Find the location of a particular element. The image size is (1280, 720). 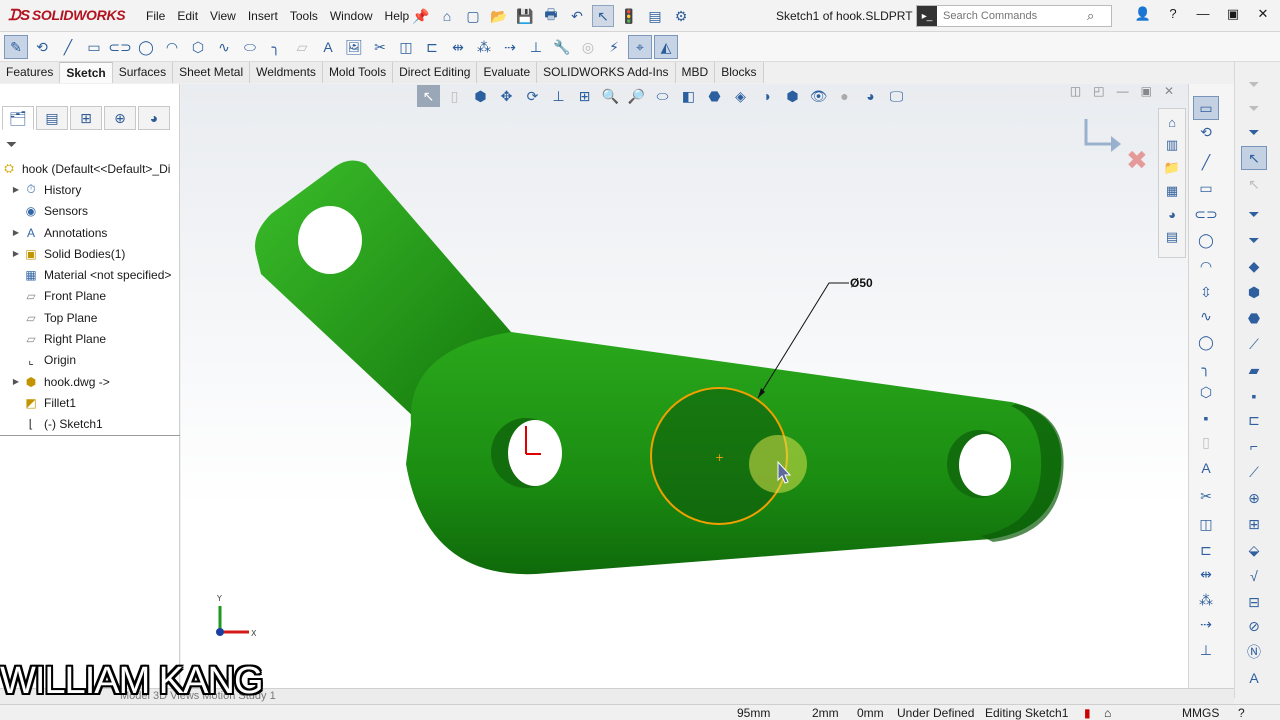

tree-root-part: ⛭ hook (Default<<Default>_Di is located at coordinates (90, 168).